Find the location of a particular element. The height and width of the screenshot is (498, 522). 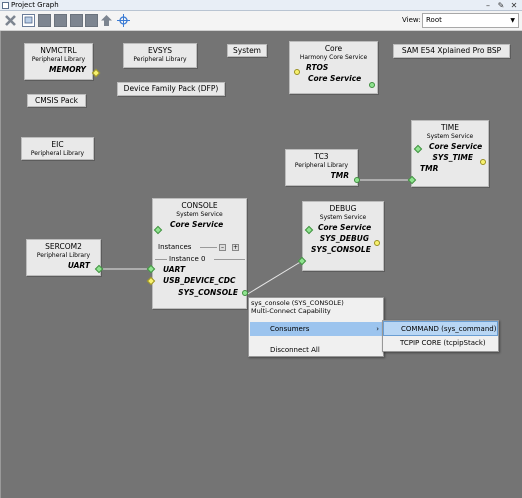

menu-item-label: Consumers is located at coordinates (290, 329).